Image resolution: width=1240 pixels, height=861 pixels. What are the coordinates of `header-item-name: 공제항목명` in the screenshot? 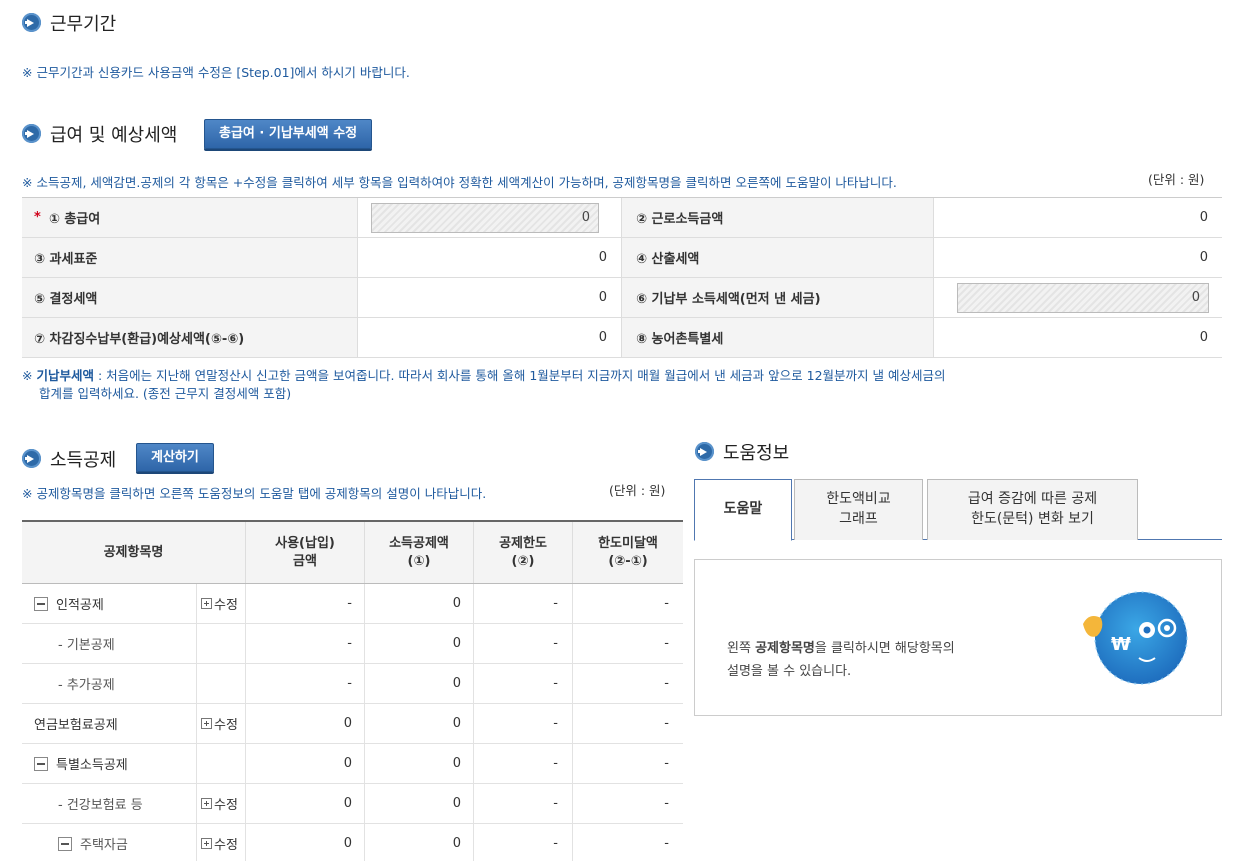 It's located at (133, 552).